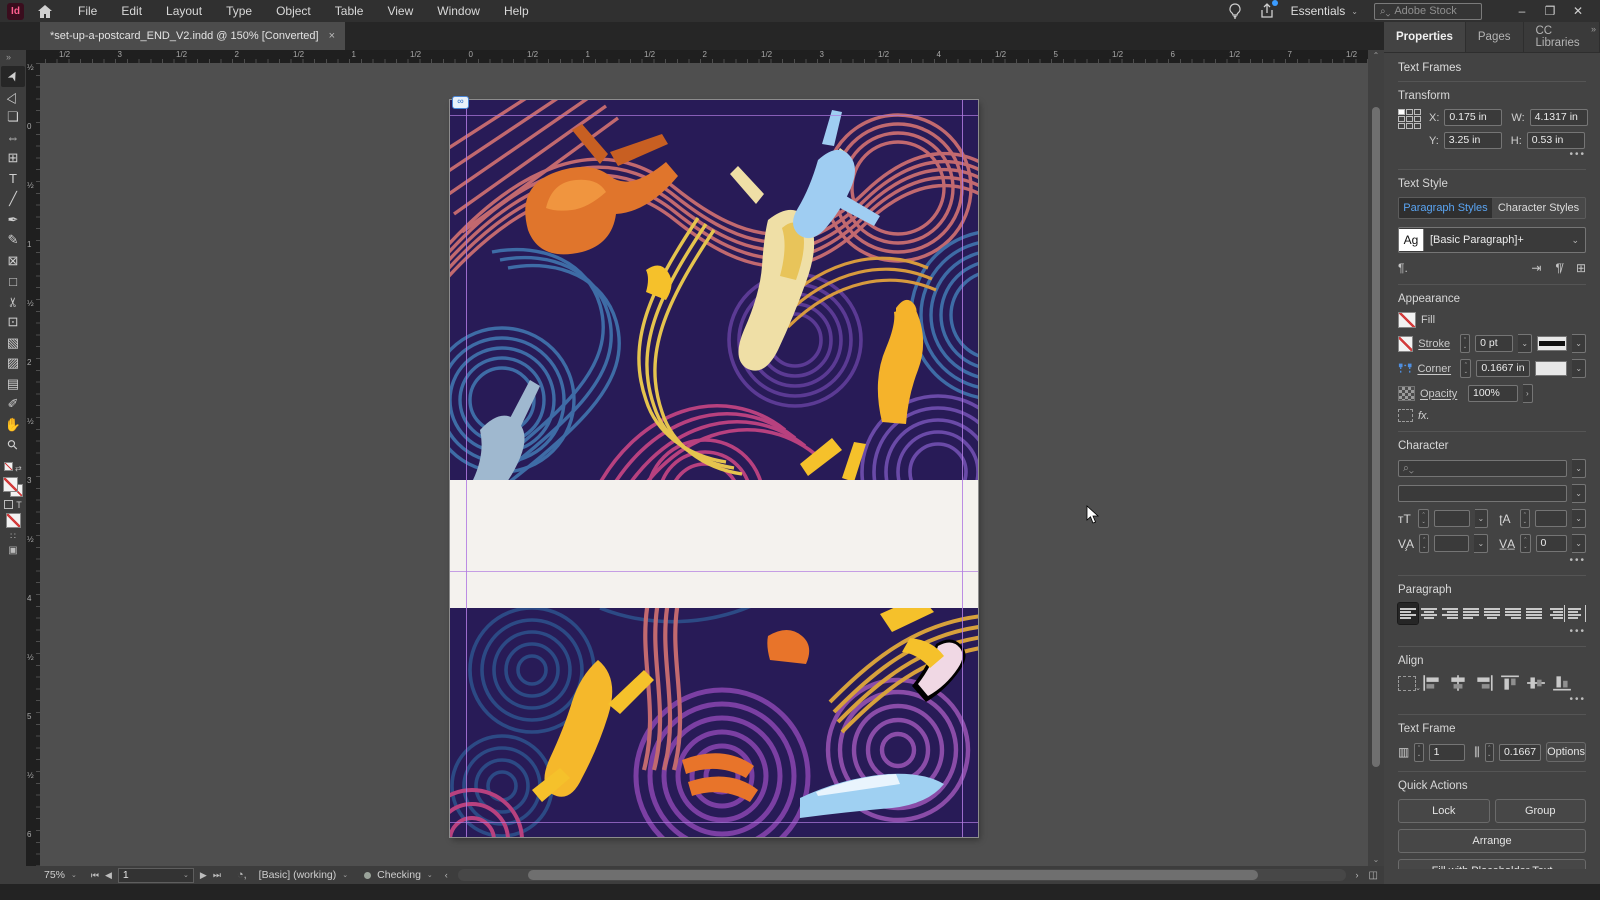  I want to click on align-top-edges-button, so click(1510, 683).